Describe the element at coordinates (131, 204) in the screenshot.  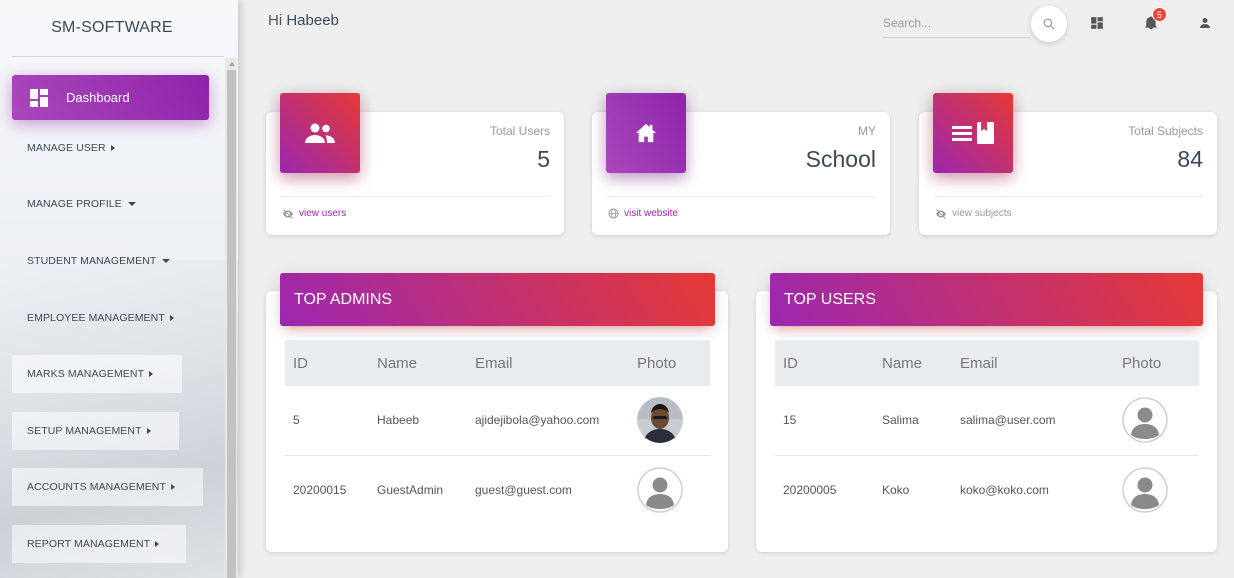
I see `caret-down-icon` at that location.